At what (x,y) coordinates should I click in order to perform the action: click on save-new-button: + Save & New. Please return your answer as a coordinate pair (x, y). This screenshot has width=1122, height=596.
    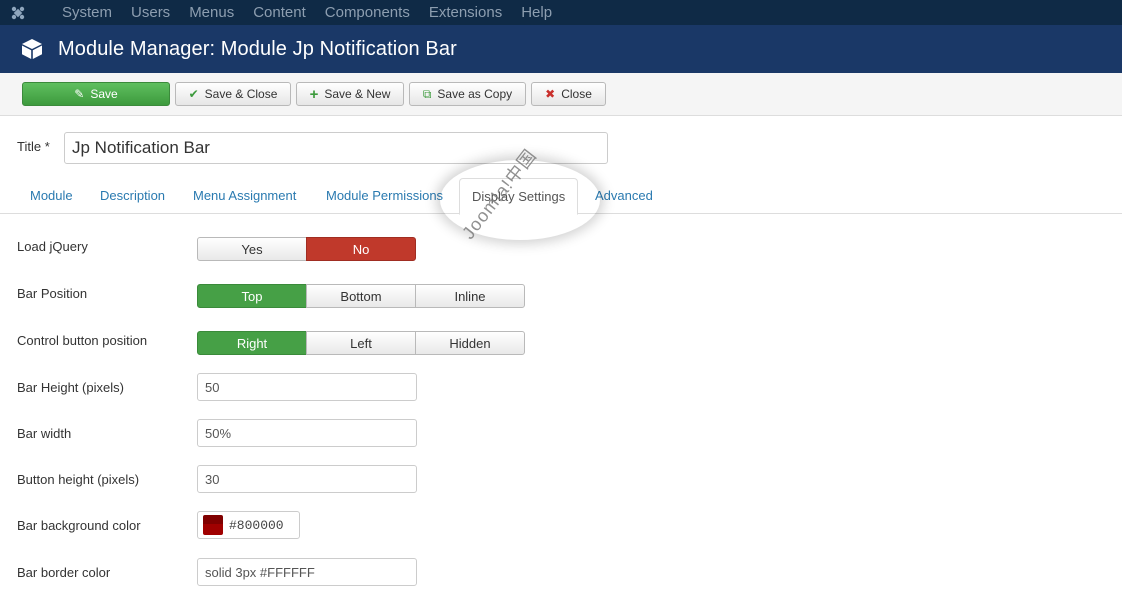
    Looking at the image, I should click on (350, 94).